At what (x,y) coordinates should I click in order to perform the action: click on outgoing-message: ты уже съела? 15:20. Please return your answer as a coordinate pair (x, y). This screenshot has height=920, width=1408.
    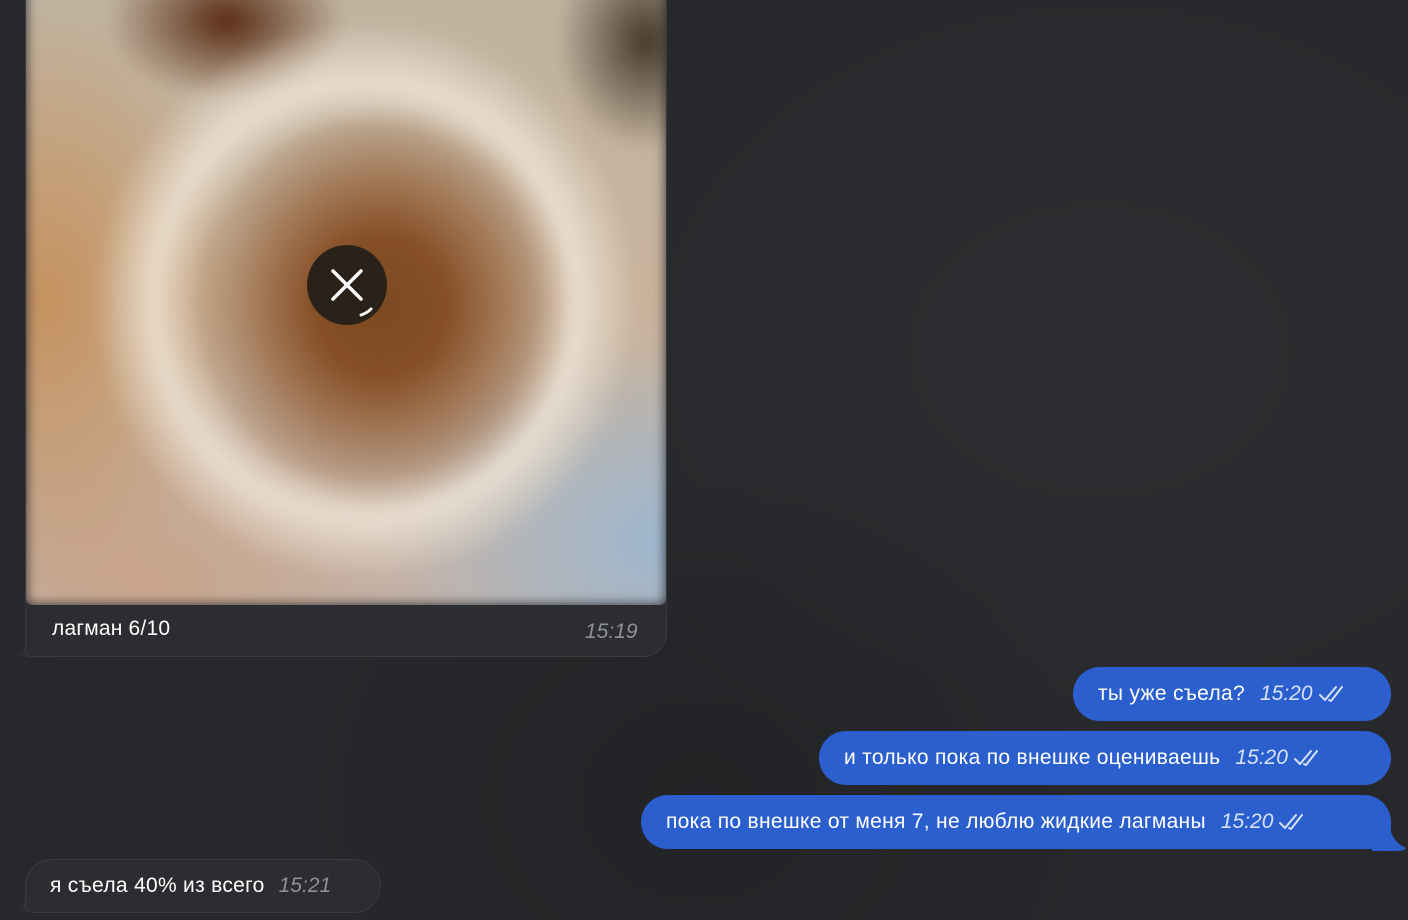
    Looking at the image, I should click on (1232, 694).